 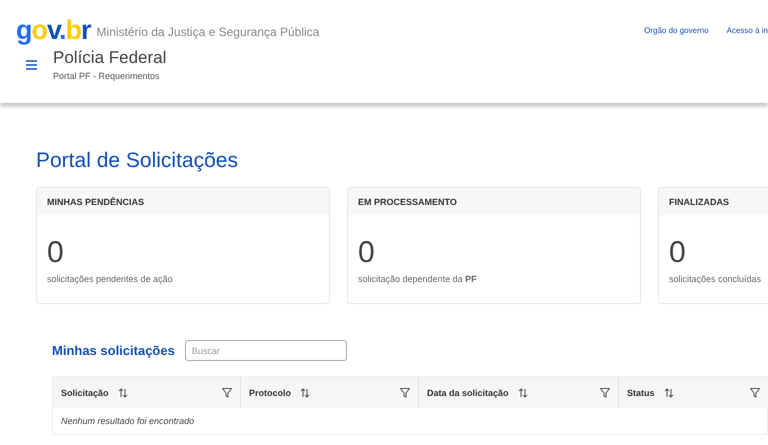 I want to click on site-subtitle: Portal PF - Requerimentos, so click(x=107, y=76).